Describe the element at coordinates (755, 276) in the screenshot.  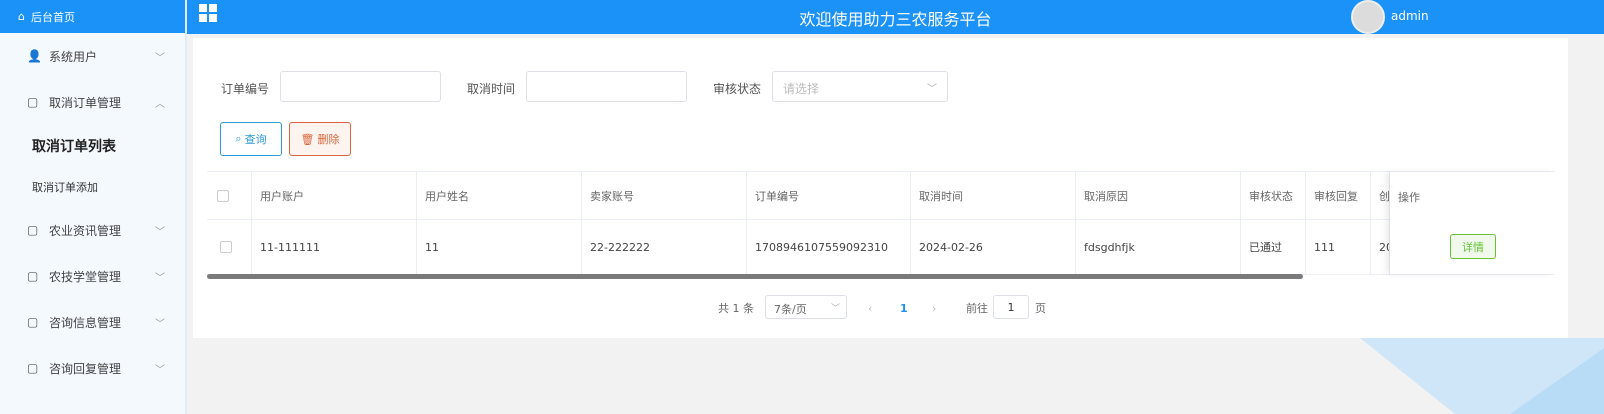
I see `horizontal-scrollbar` at that location.